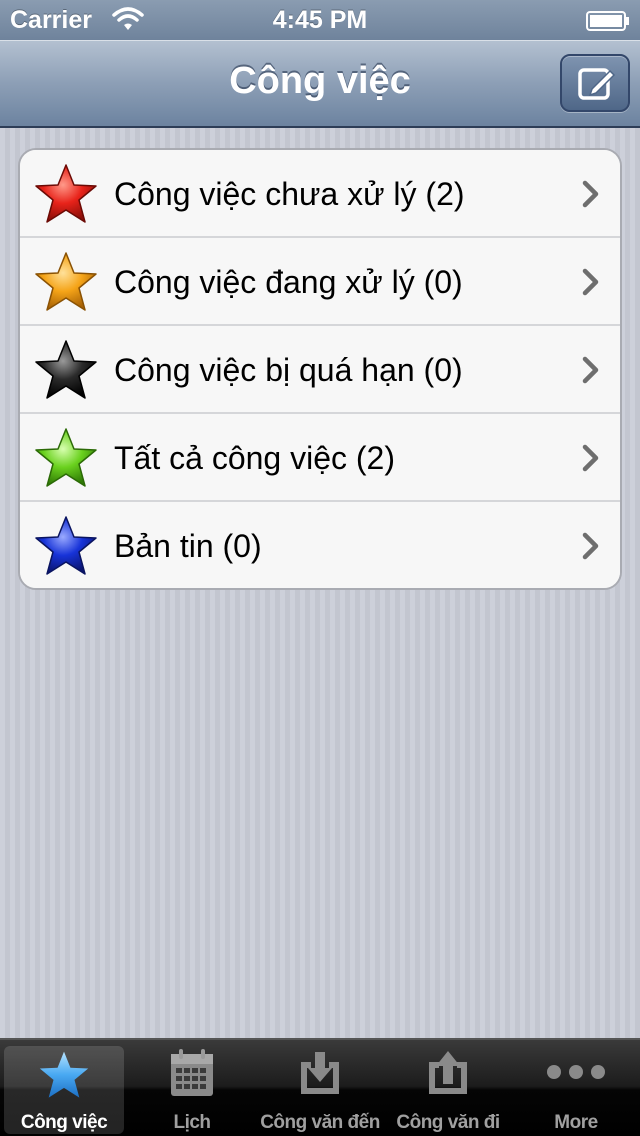 This screenshot has width=640, height=1136. I want to click on list-item: Bản tin (0), so click(320, 545).